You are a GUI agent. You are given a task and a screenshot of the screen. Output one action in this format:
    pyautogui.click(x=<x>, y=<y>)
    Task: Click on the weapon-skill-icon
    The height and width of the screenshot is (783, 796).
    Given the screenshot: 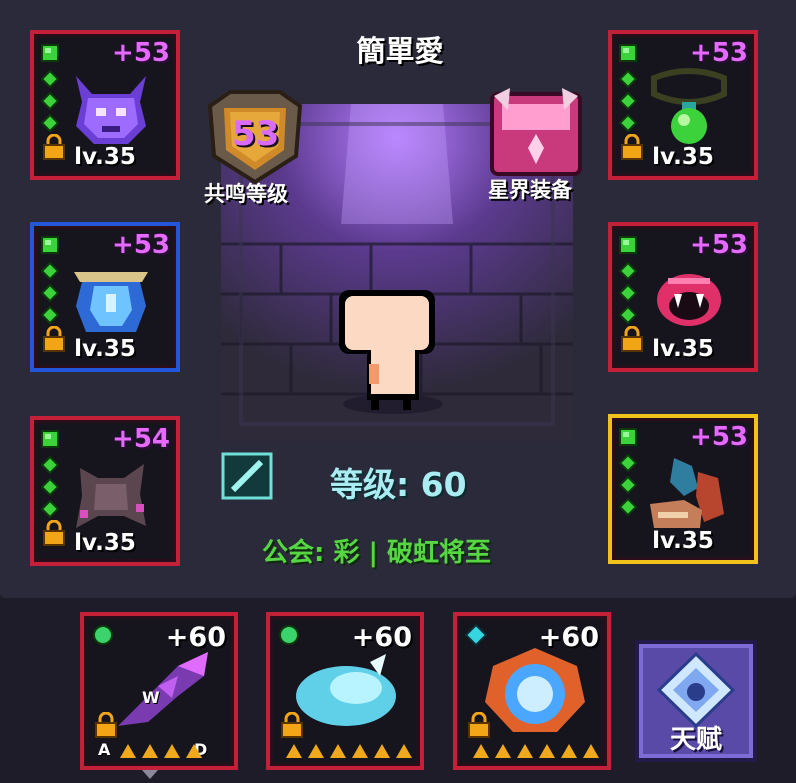 What is the action you would take?
    pyautogui.click(x=247, y=476)
    